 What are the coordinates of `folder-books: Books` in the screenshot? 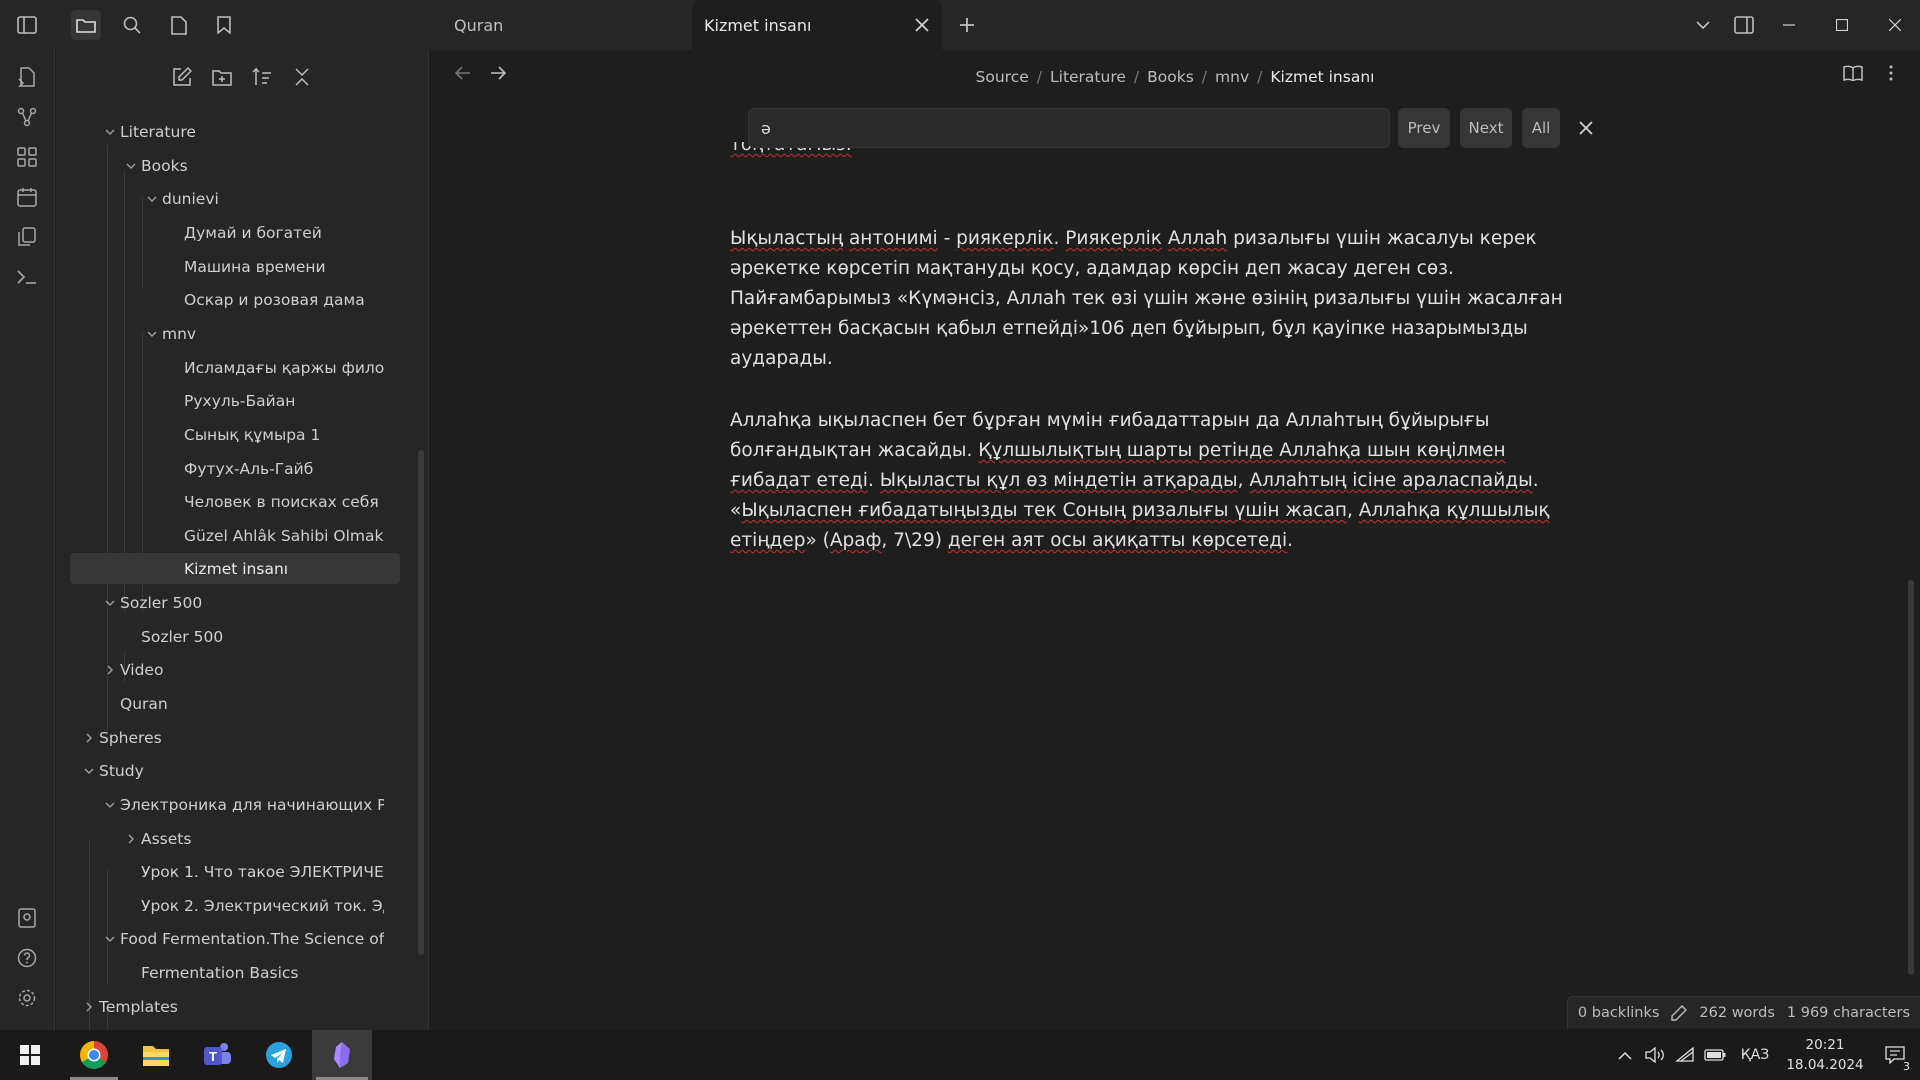 It's located at (229, 165).